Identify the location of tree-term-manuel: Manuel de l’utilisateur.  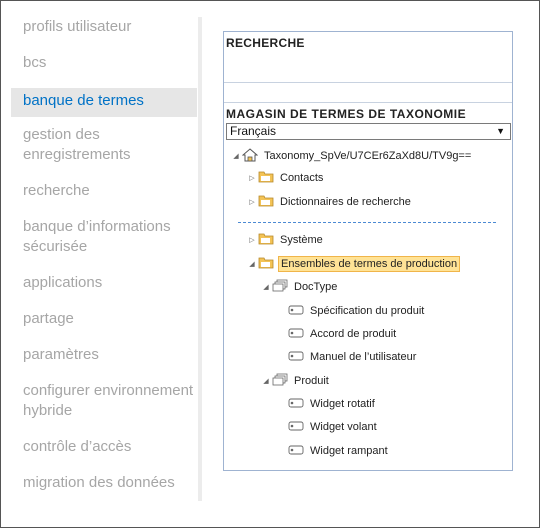
(353, 357).